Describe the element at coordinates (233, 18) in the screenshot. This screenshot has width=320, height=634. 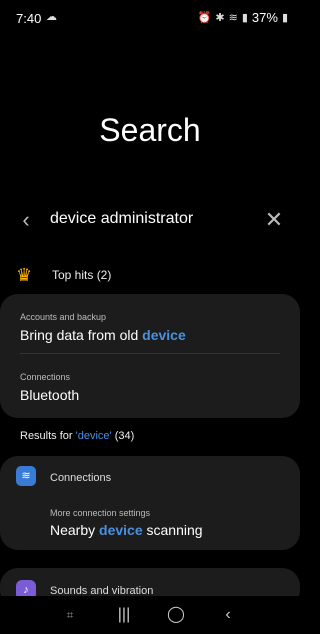
I see `wifi-status-icon: ≋` at that location.